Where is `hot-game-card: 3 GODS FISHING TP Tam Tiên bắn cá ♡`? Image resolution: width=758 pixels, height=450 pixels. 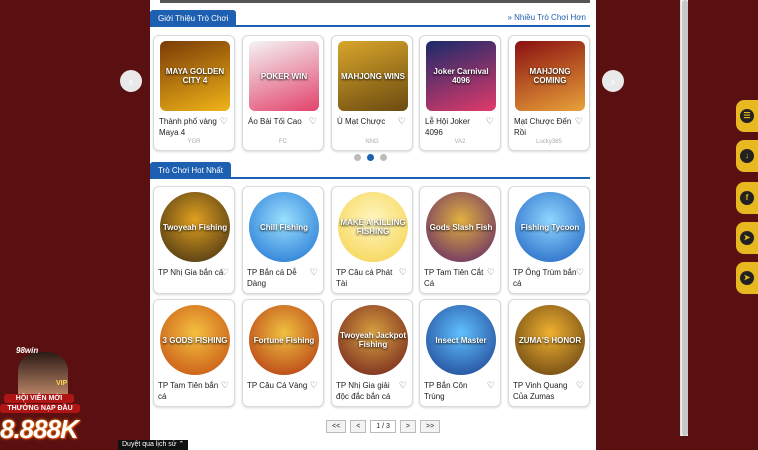 hot-game-card: 3 GODS FISHING TP Tam Tiên bắn cá ♡ is located at coordinates (194, 353).